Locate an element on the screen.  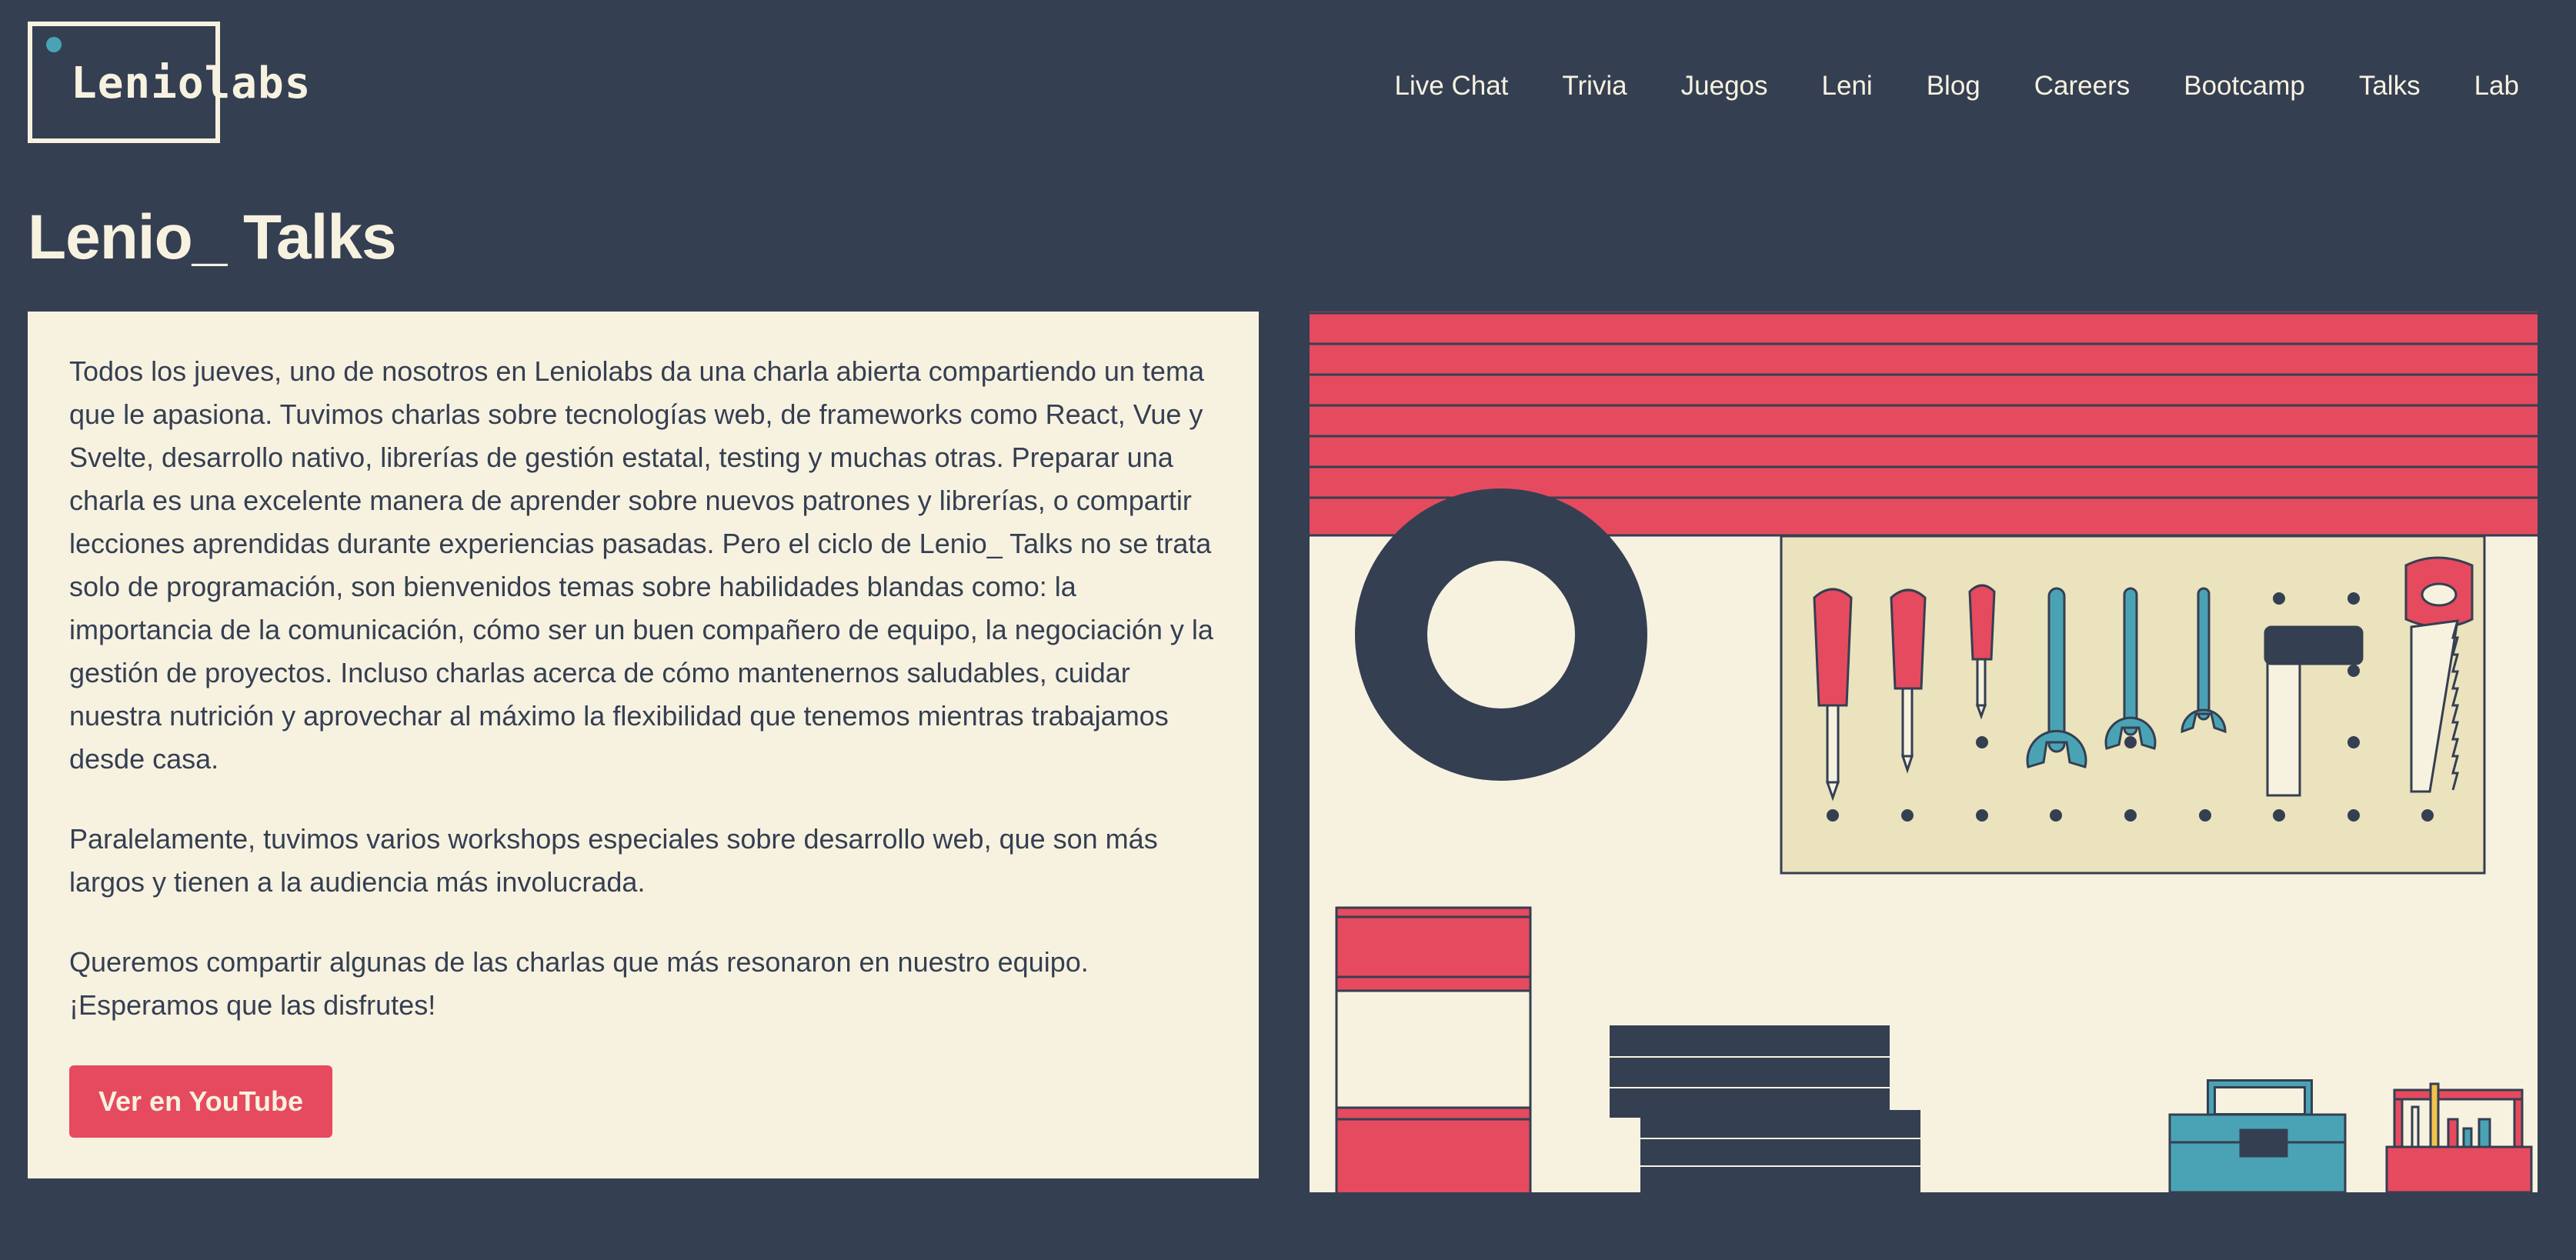
nav-item-leni: Leni is located at coordinates (1847, 86).